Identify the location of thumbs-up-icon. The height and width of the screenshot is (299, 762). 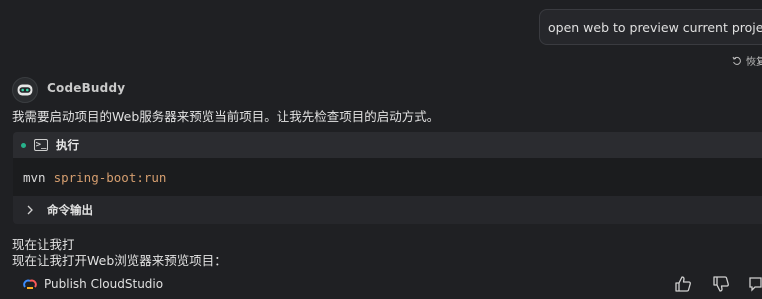
(683, 284).